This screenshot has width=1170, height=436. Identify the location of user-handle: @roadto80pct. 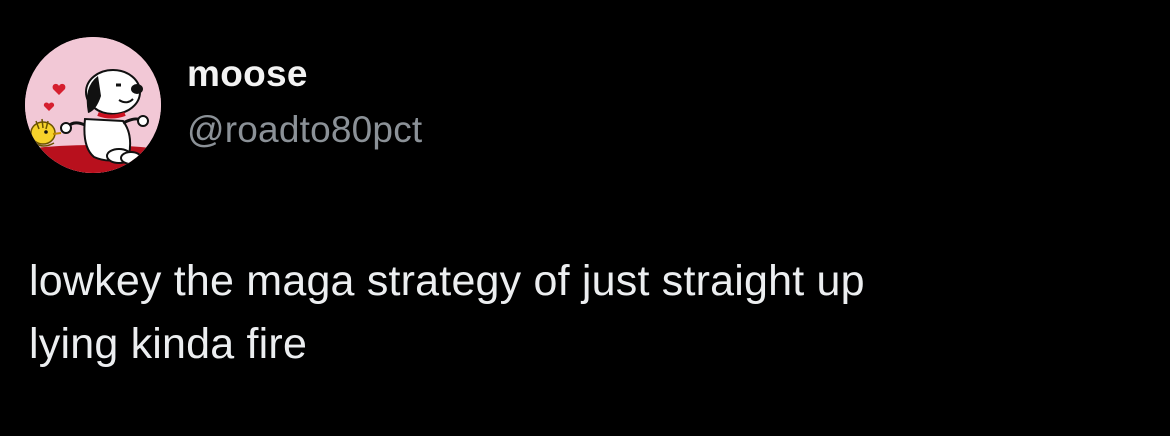
(304, 130).